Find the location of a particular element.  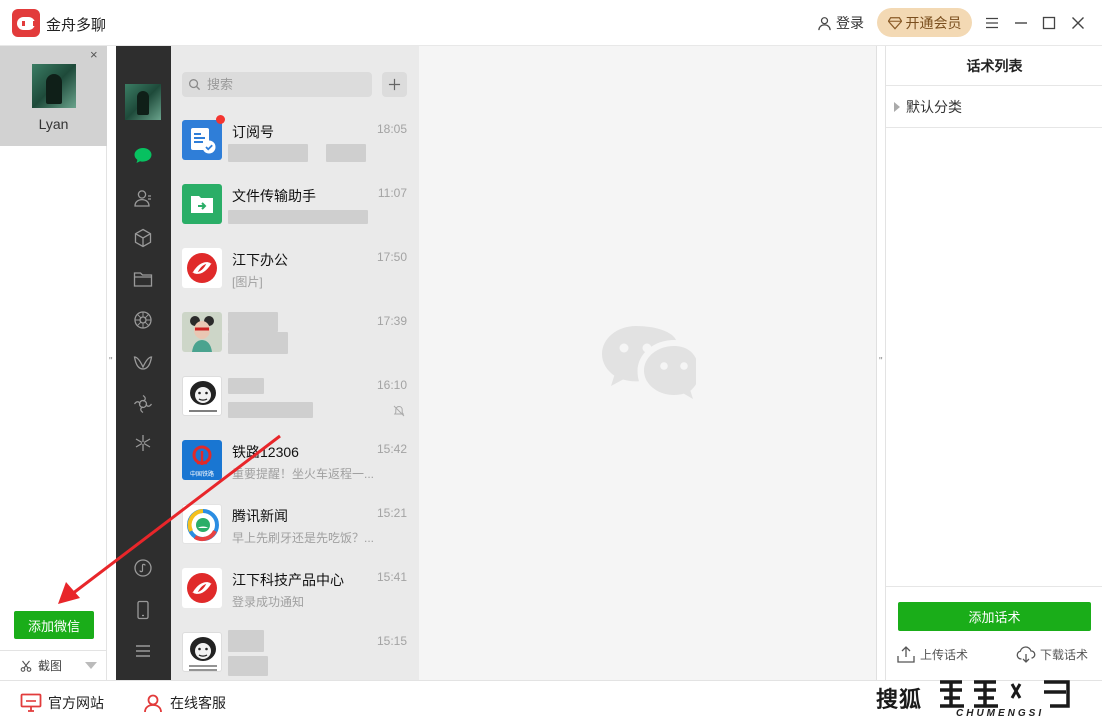

chat-name: 文件传输助手 is located at coordinates (274, 196).